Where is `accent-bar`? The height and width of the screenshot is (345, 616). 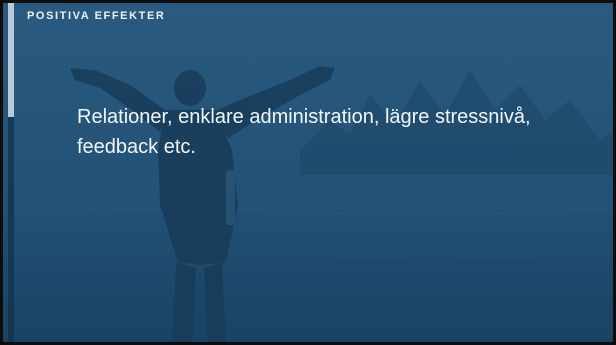
accent-bar is located at coordinates (11, 60).